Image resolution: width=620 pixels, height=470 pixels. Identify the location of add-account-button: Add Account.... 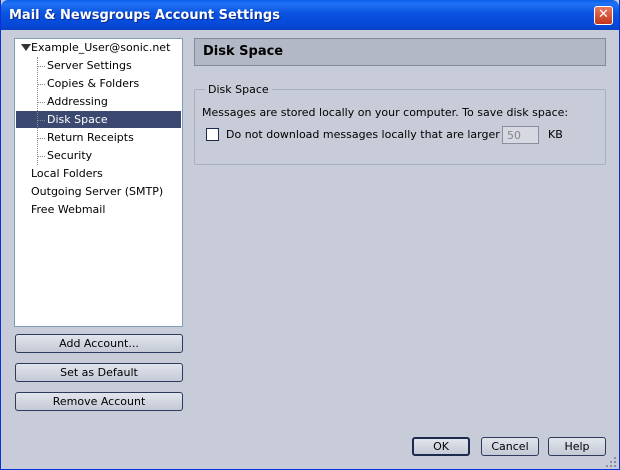
(99, 343).